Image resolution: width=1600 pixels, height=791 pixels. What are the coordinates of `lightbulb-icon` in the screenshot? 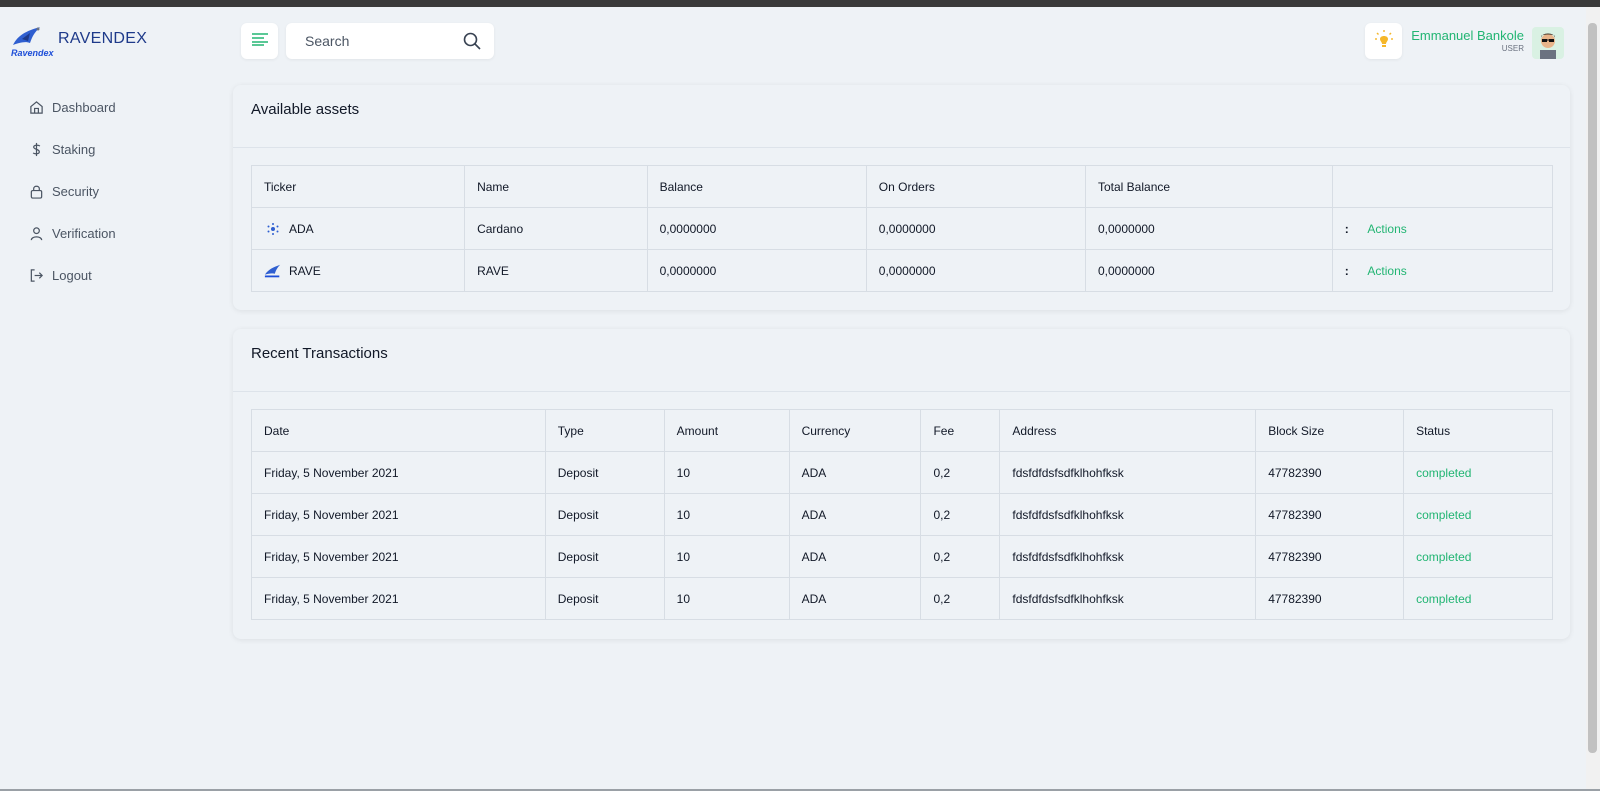 It's located at (1384, 41).